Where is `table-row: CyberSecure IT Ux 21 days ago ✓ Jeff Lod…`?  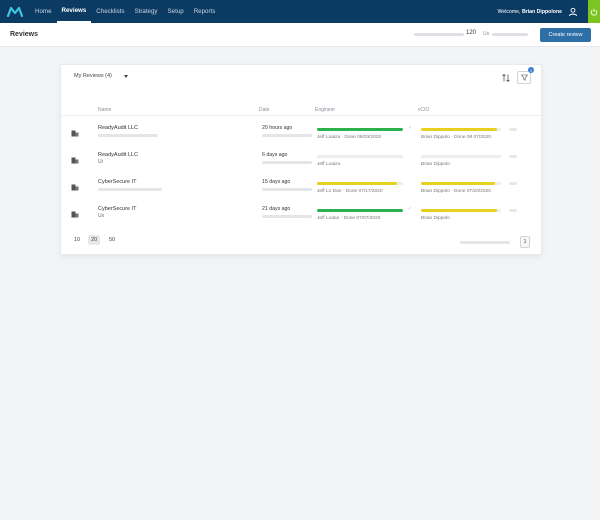
table-row: CyberSecure IT Ux 21 days ago ✓ Jeff Lod… is located at coordinates (301, 215).